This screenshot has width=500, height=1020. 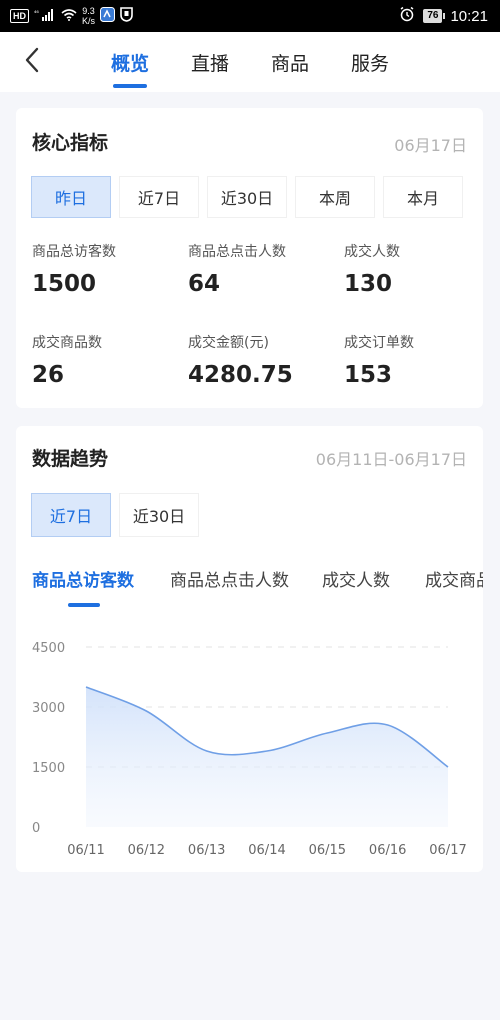 I want to click on active-tab-indicator, so click(x=84, y=605).